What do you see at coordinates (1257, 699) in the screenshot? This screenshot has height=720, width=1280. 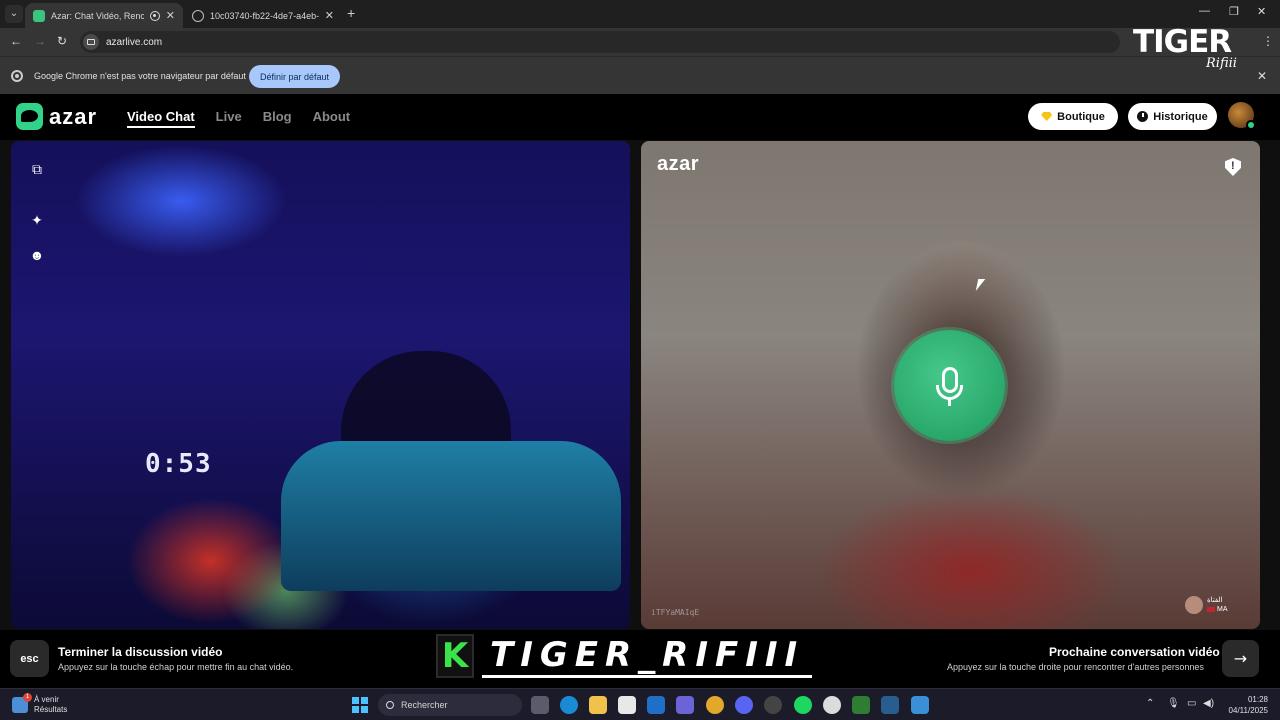 I see `clock-time: 01:28` at bounding box center [1257, 699].